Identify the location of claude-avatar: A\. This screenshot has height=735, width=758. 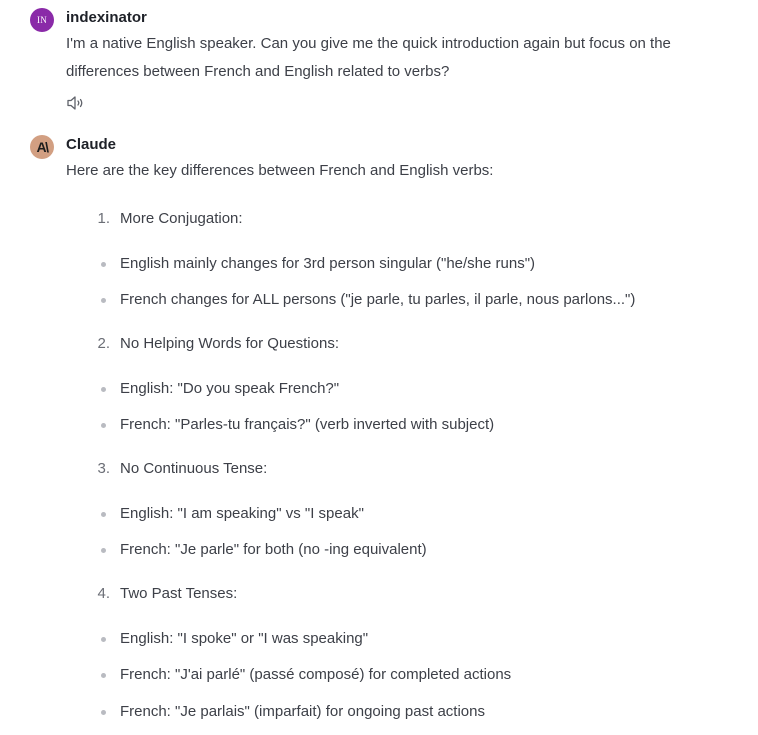
(42, 147).